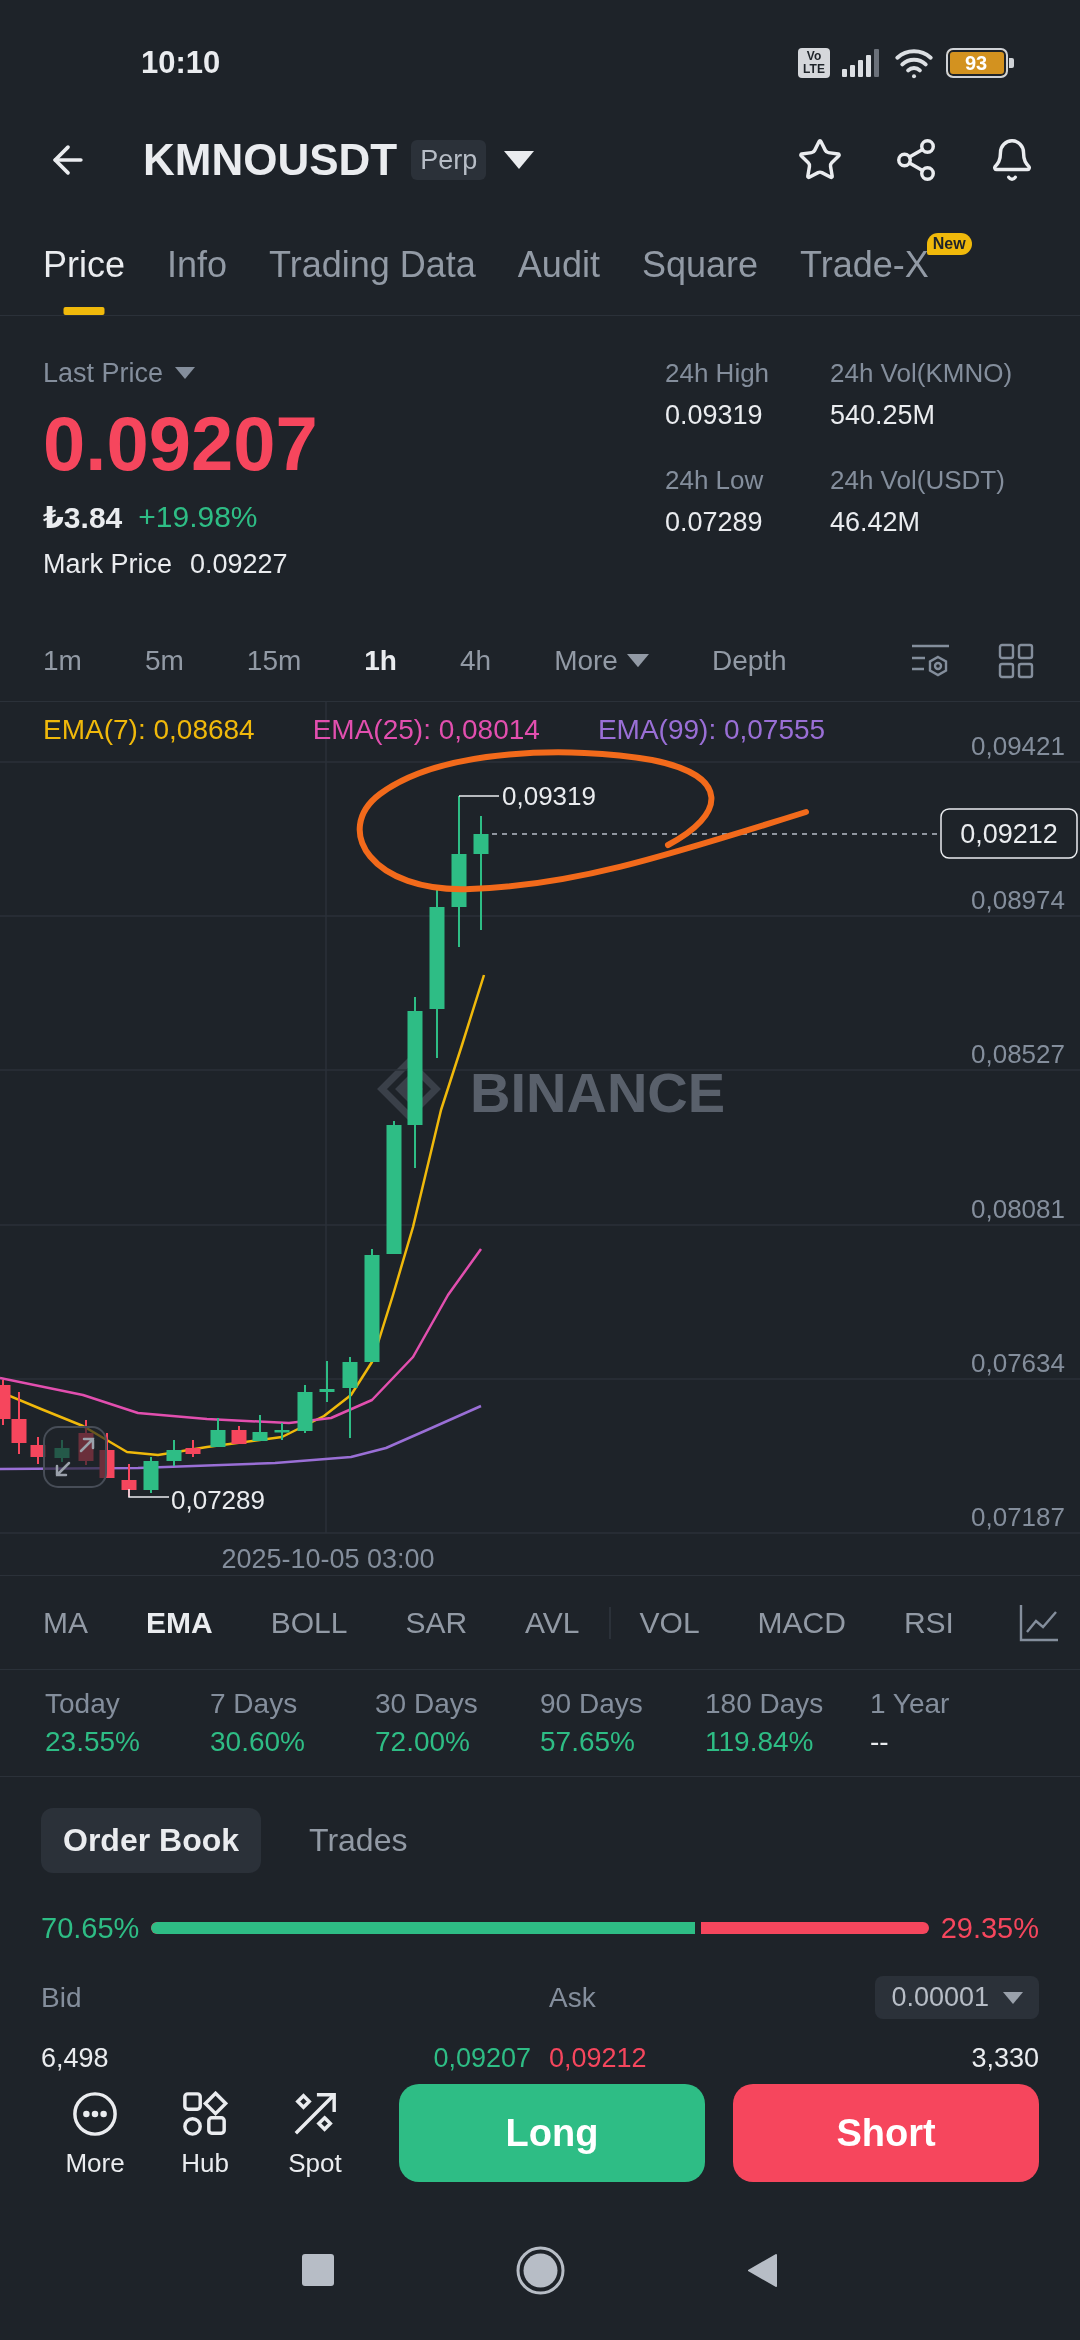 The width and height of the screenshot is (1080, 2340). What do you see at coordinates (864, 280) in the screenshot?
I see `page-tab: Trade-X` at bounding box center [864, 280].